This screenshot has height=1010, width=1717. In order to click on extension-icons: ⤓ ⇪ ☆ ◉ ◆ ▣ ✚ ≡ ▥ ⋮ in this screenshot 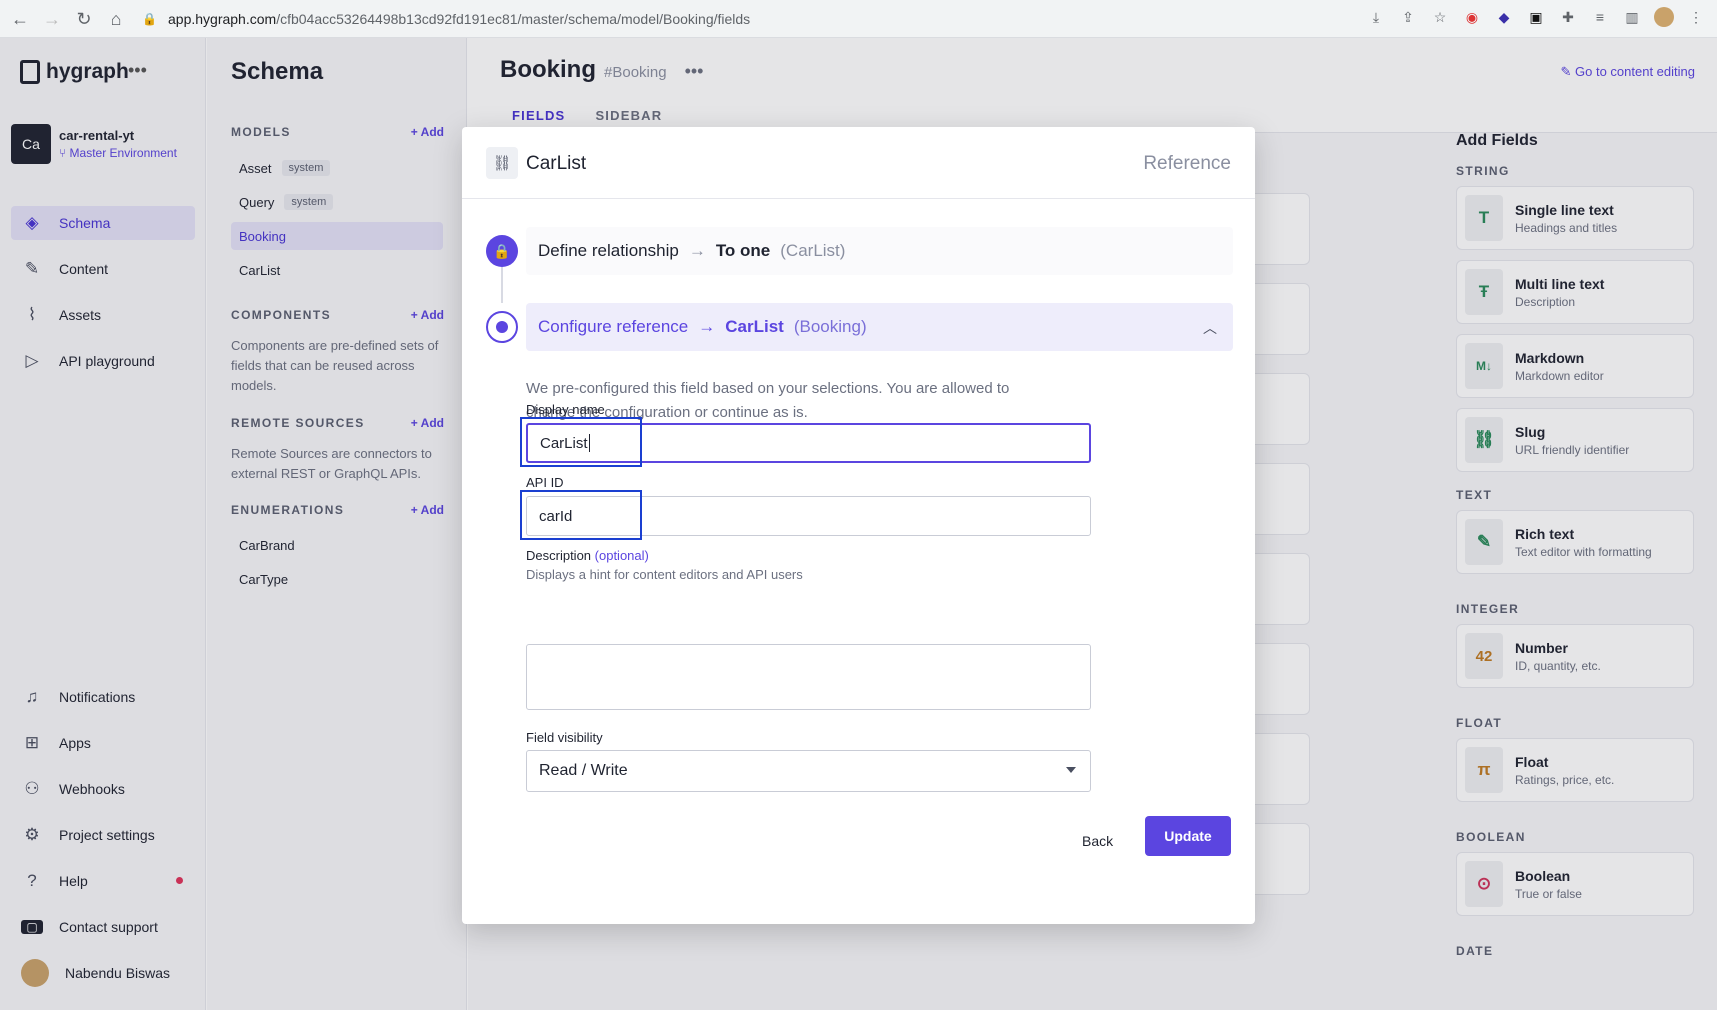, I will do `click(1536, 17)`.